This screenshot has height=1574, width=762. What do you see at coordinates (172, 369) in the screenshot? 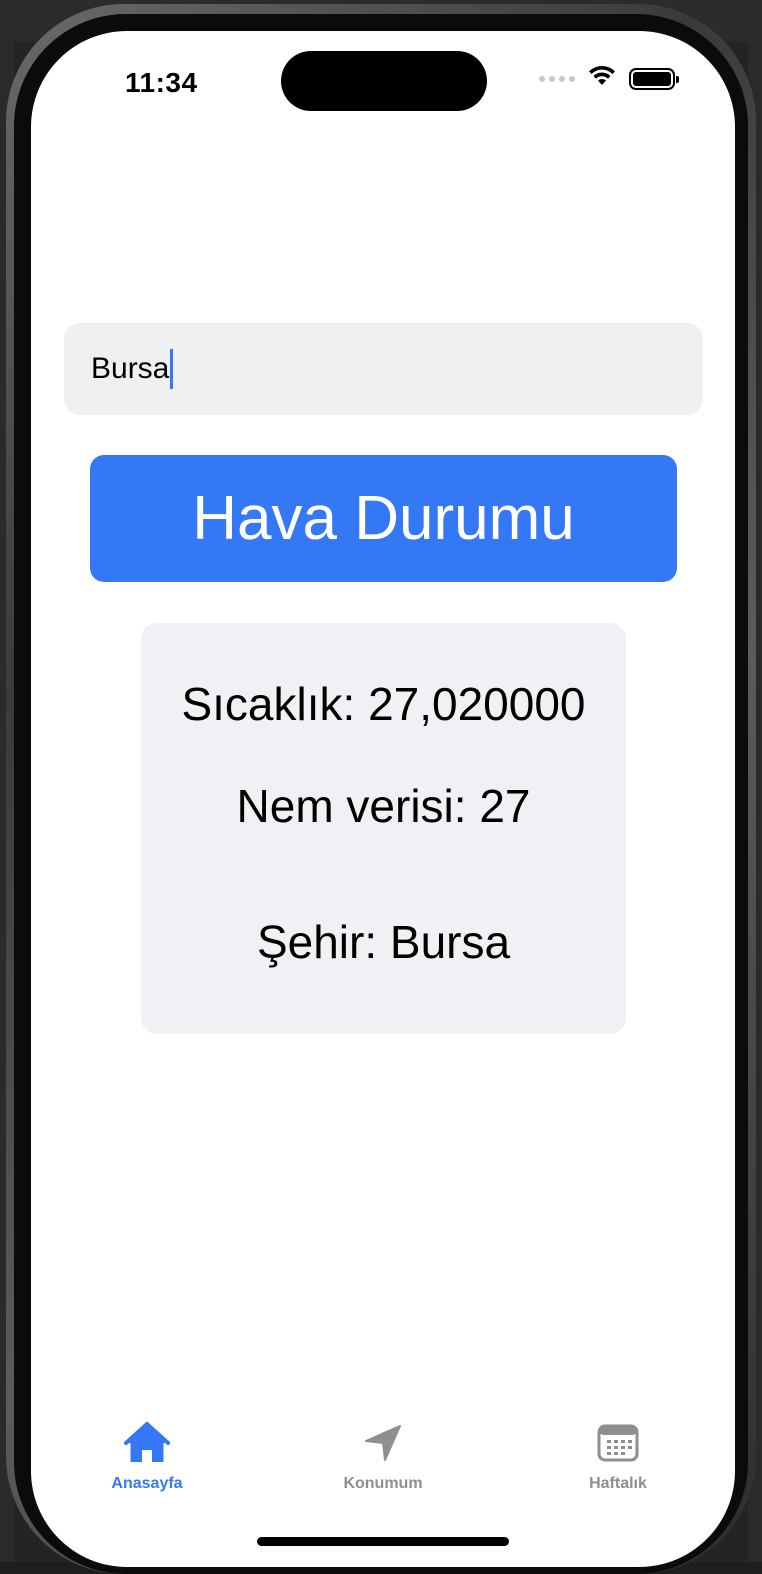
I see `text-caret` at bounding box center [172, 369].